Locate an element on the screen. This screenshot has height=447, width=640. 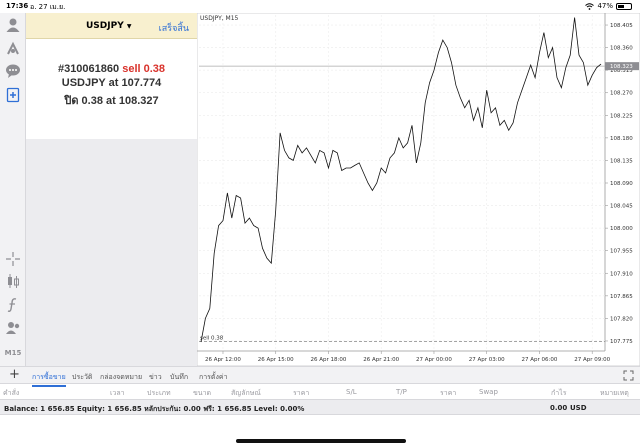
status-bar: 17:36 อ. 27 เม.ย. 47% is located at coordinates (320, 6).